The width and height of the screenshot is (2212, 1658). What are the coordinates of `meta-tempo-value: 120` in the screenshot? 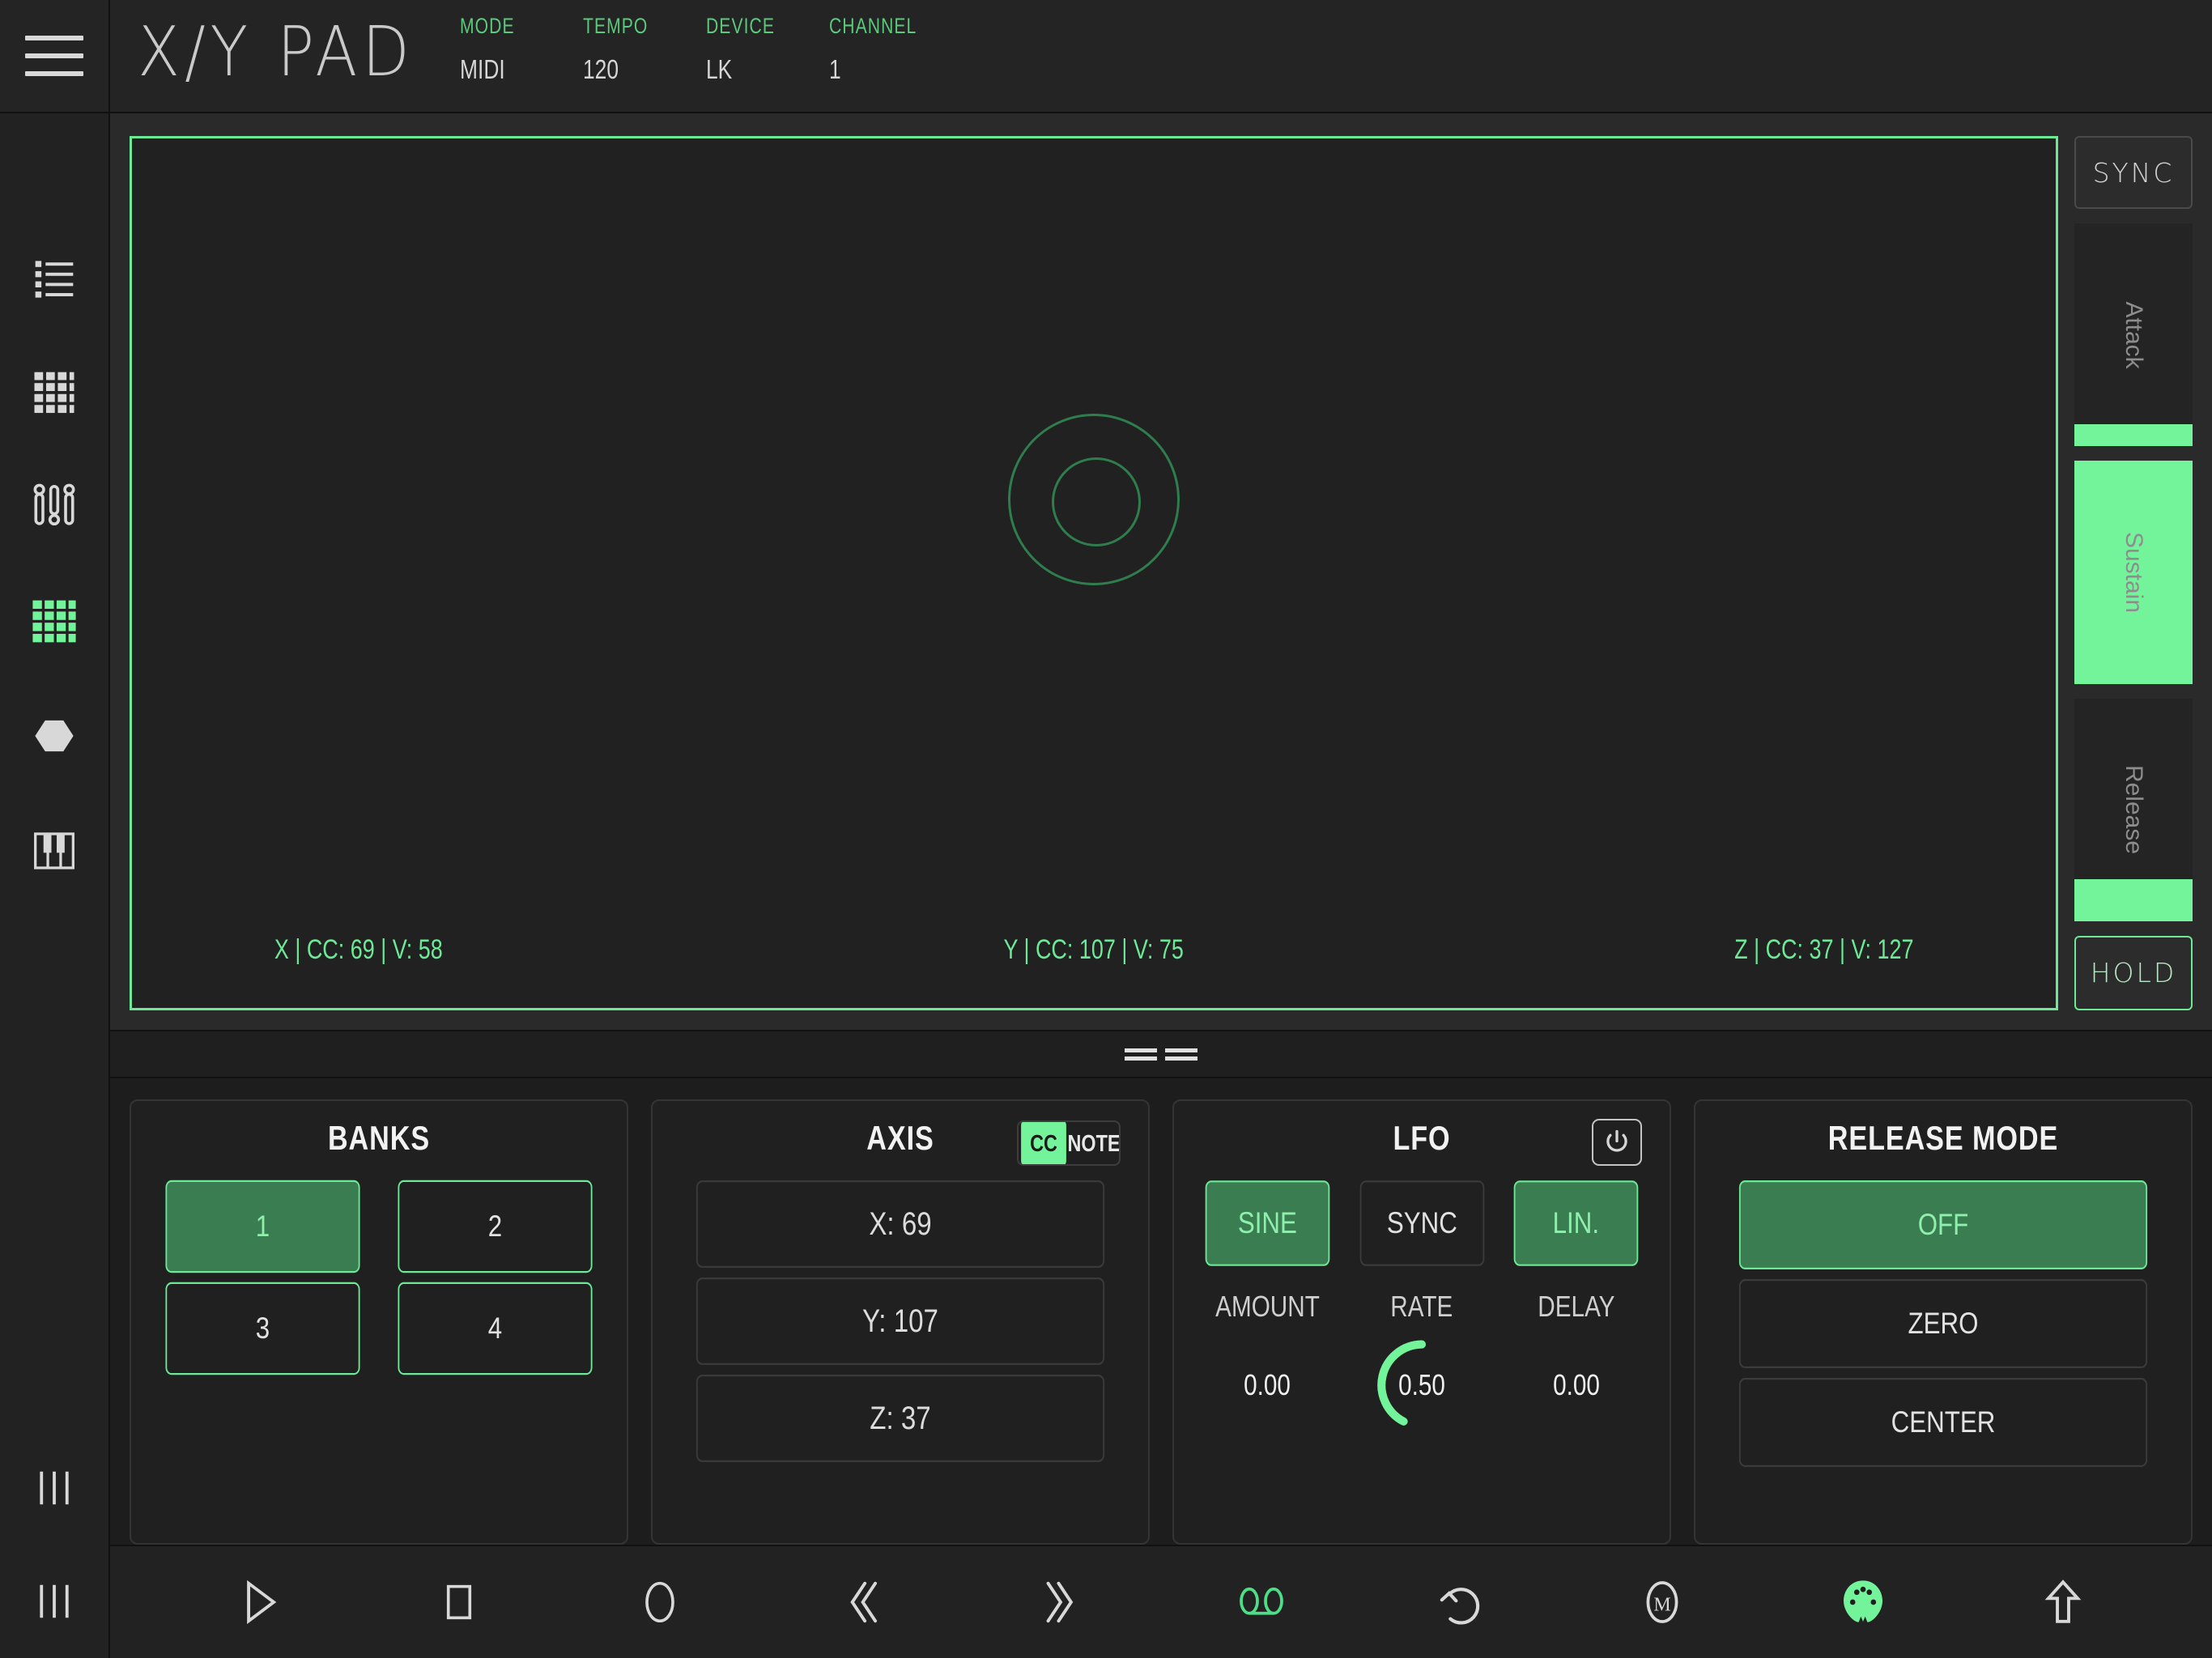 It's located at (637, 70).